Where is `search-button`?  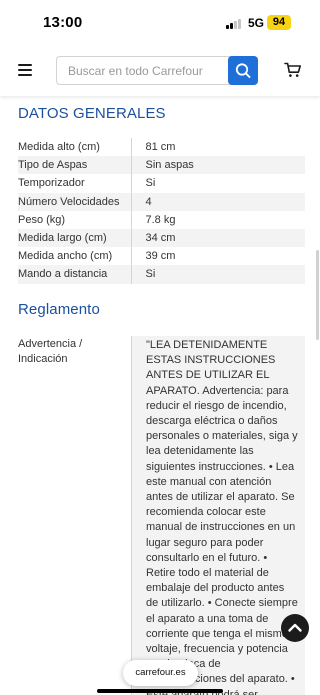 search-button is located at coordinates (243, 70).